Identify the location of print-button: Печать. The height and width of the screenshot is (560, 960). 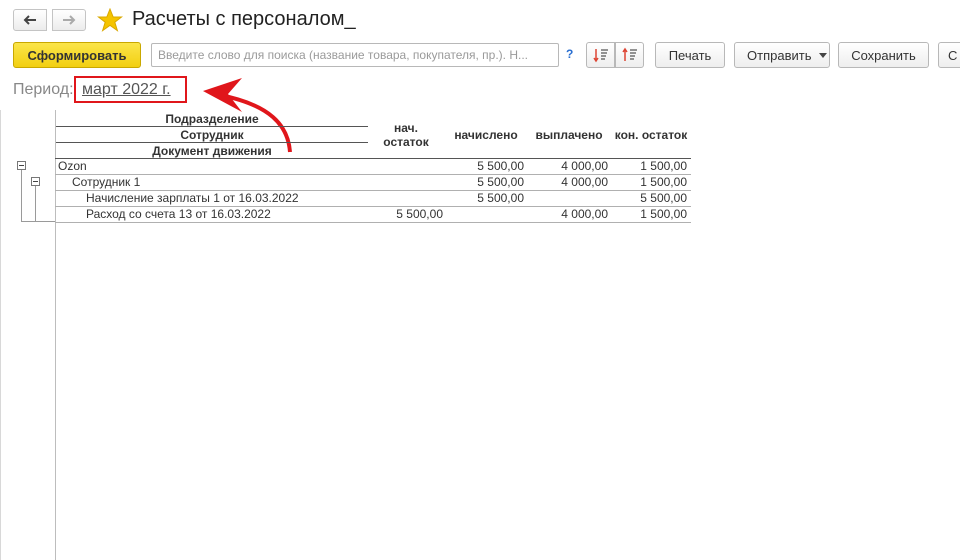
(690, 55).